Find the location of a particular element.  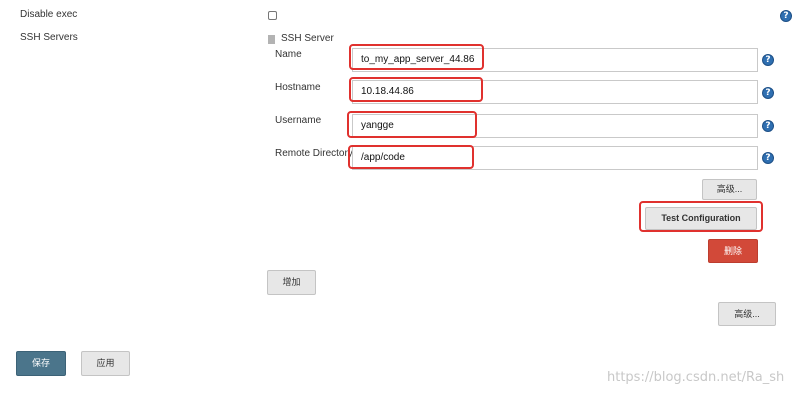

hostname-input: 10.18.44.86 is located at coordinates (555, 92).